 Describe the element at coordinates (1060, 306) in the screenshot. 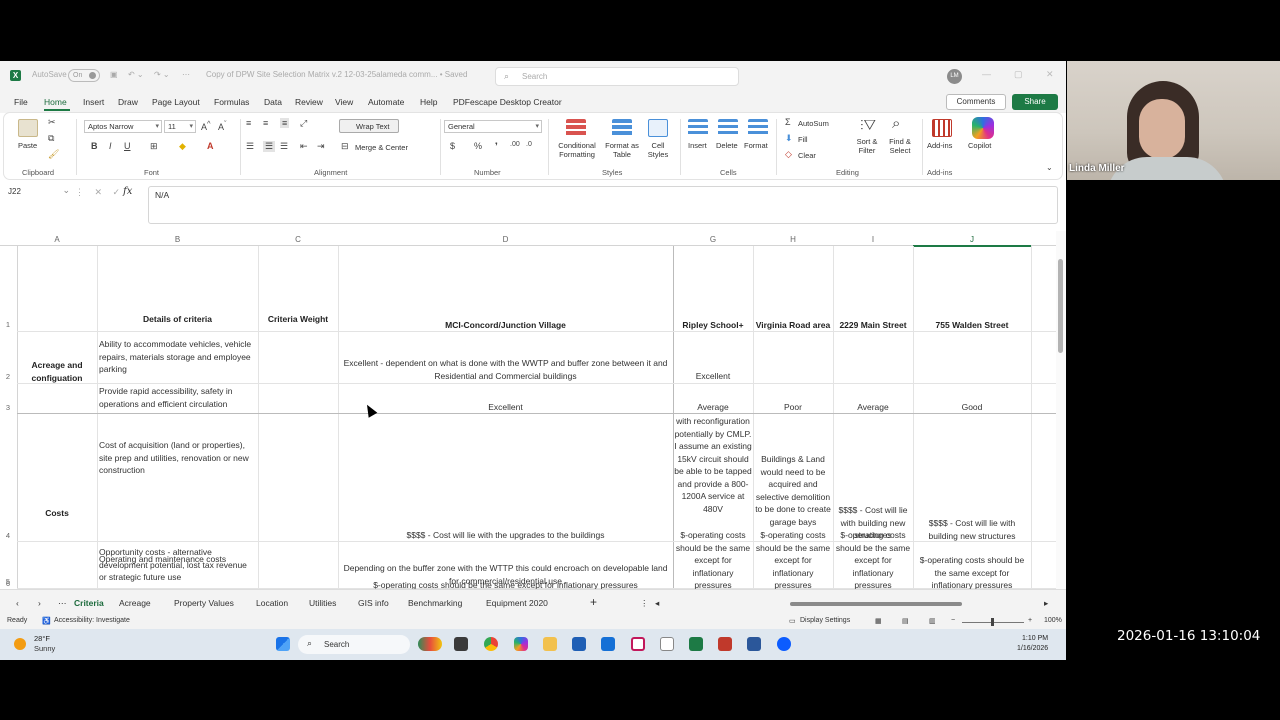

I see `vertical-scroll-thumb` at that location.